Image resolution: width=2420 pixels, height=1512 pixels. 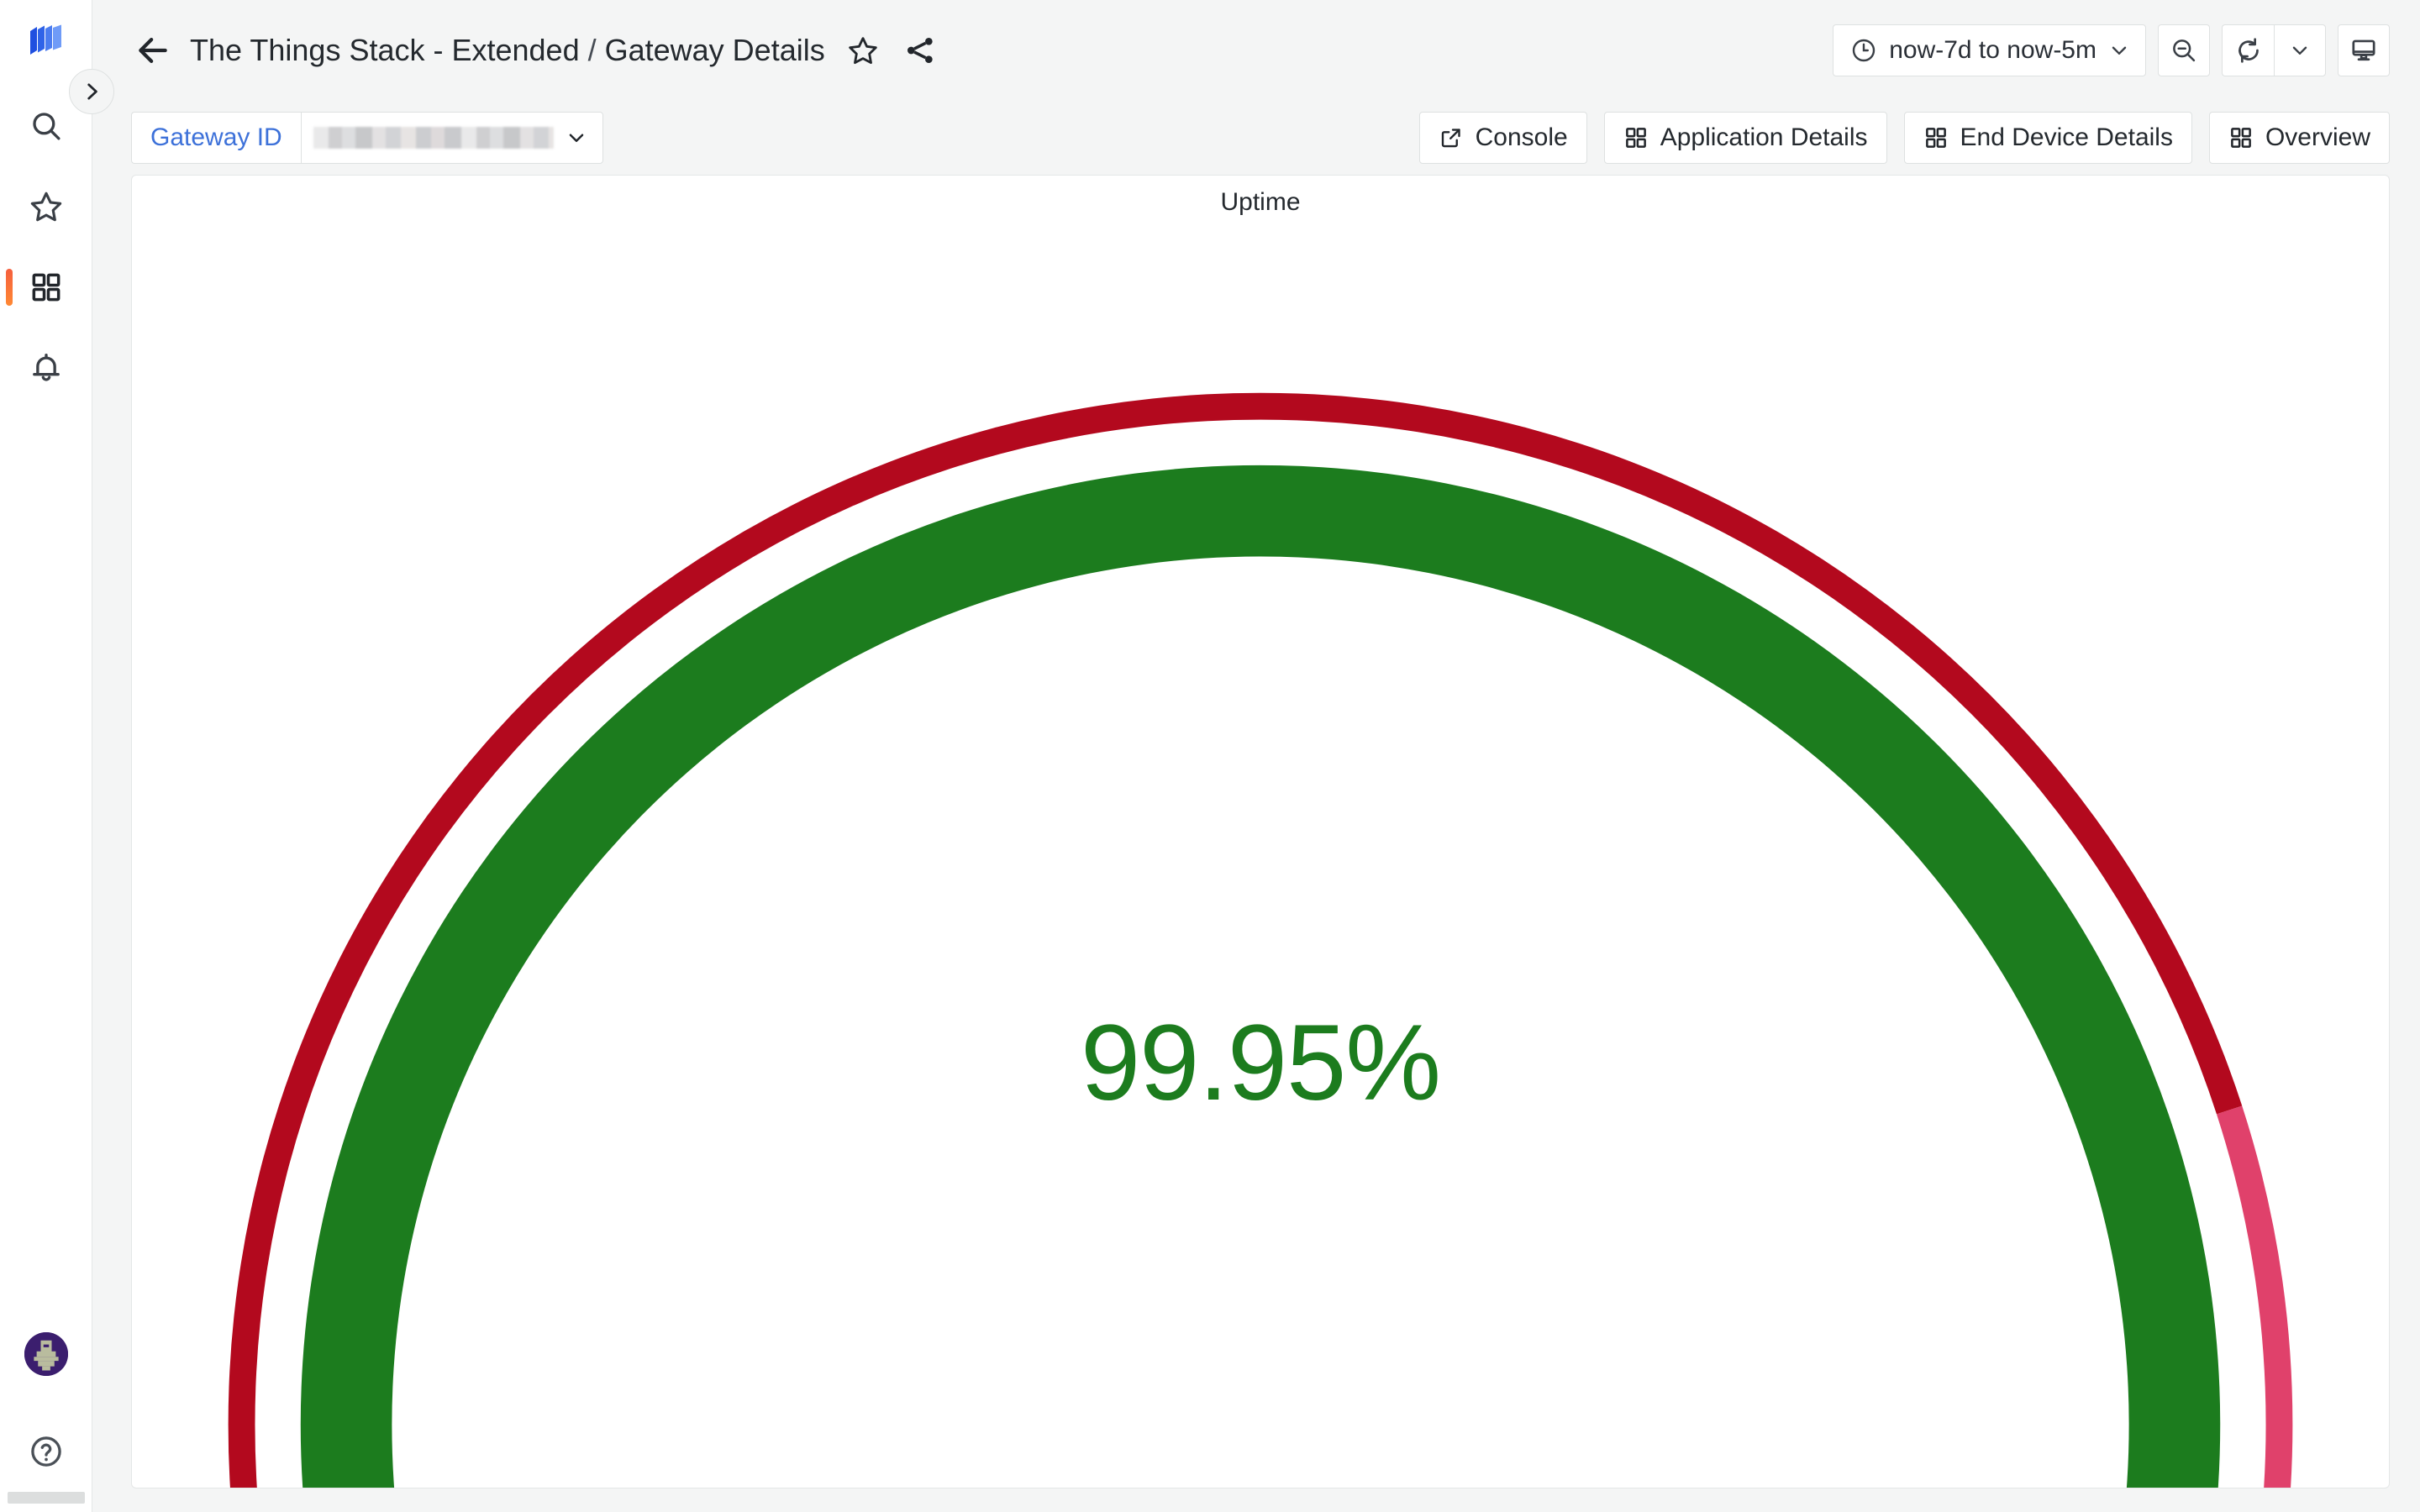 I want to click on variable-value-select, so click(x=451, y=138).